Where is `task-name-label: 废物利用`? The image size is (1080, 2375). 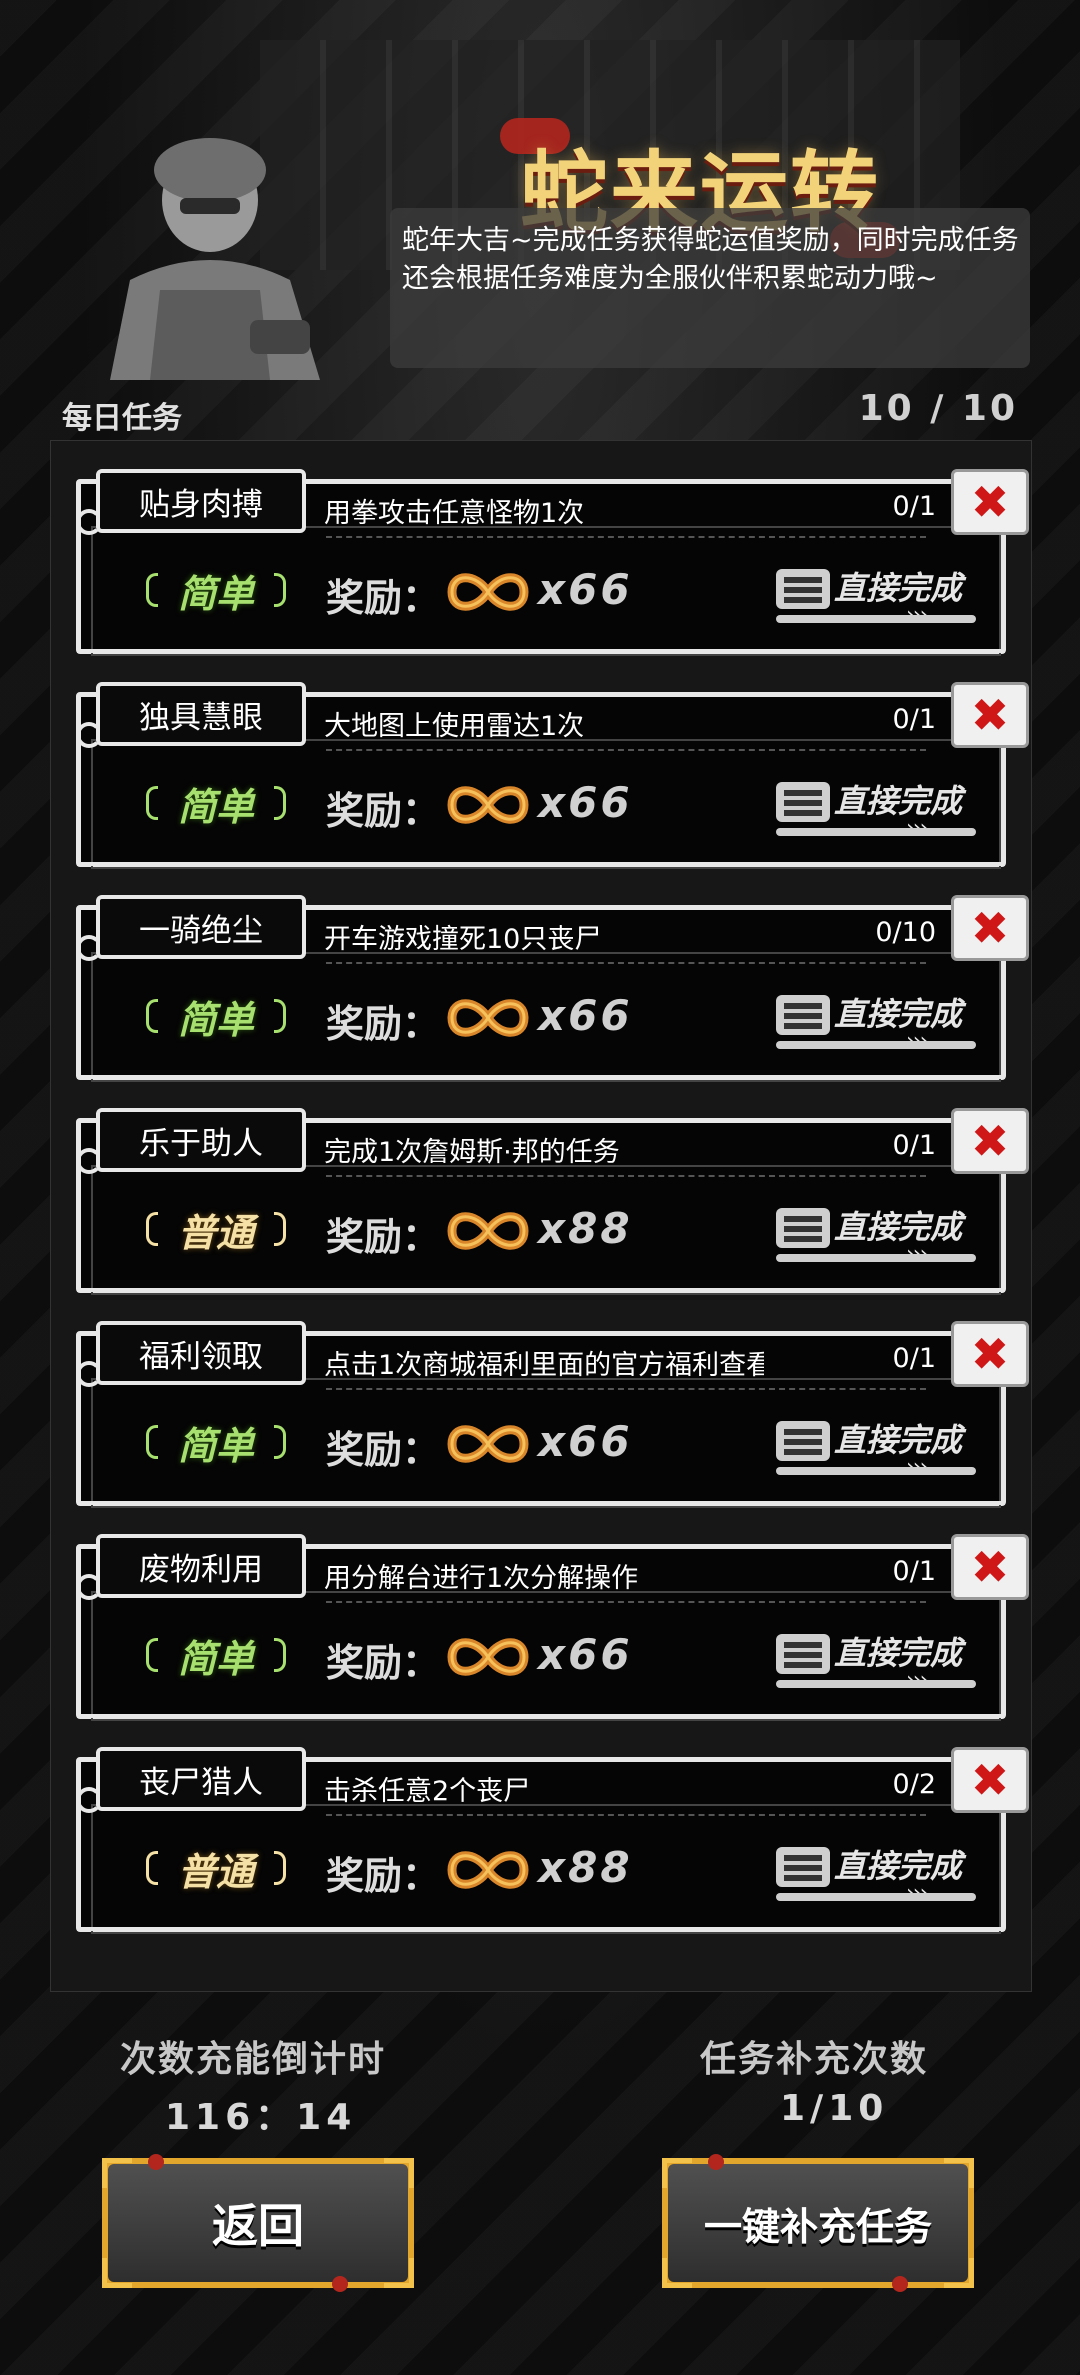
task-name-label: 废物利用 is located at coordinates (201, 1569).